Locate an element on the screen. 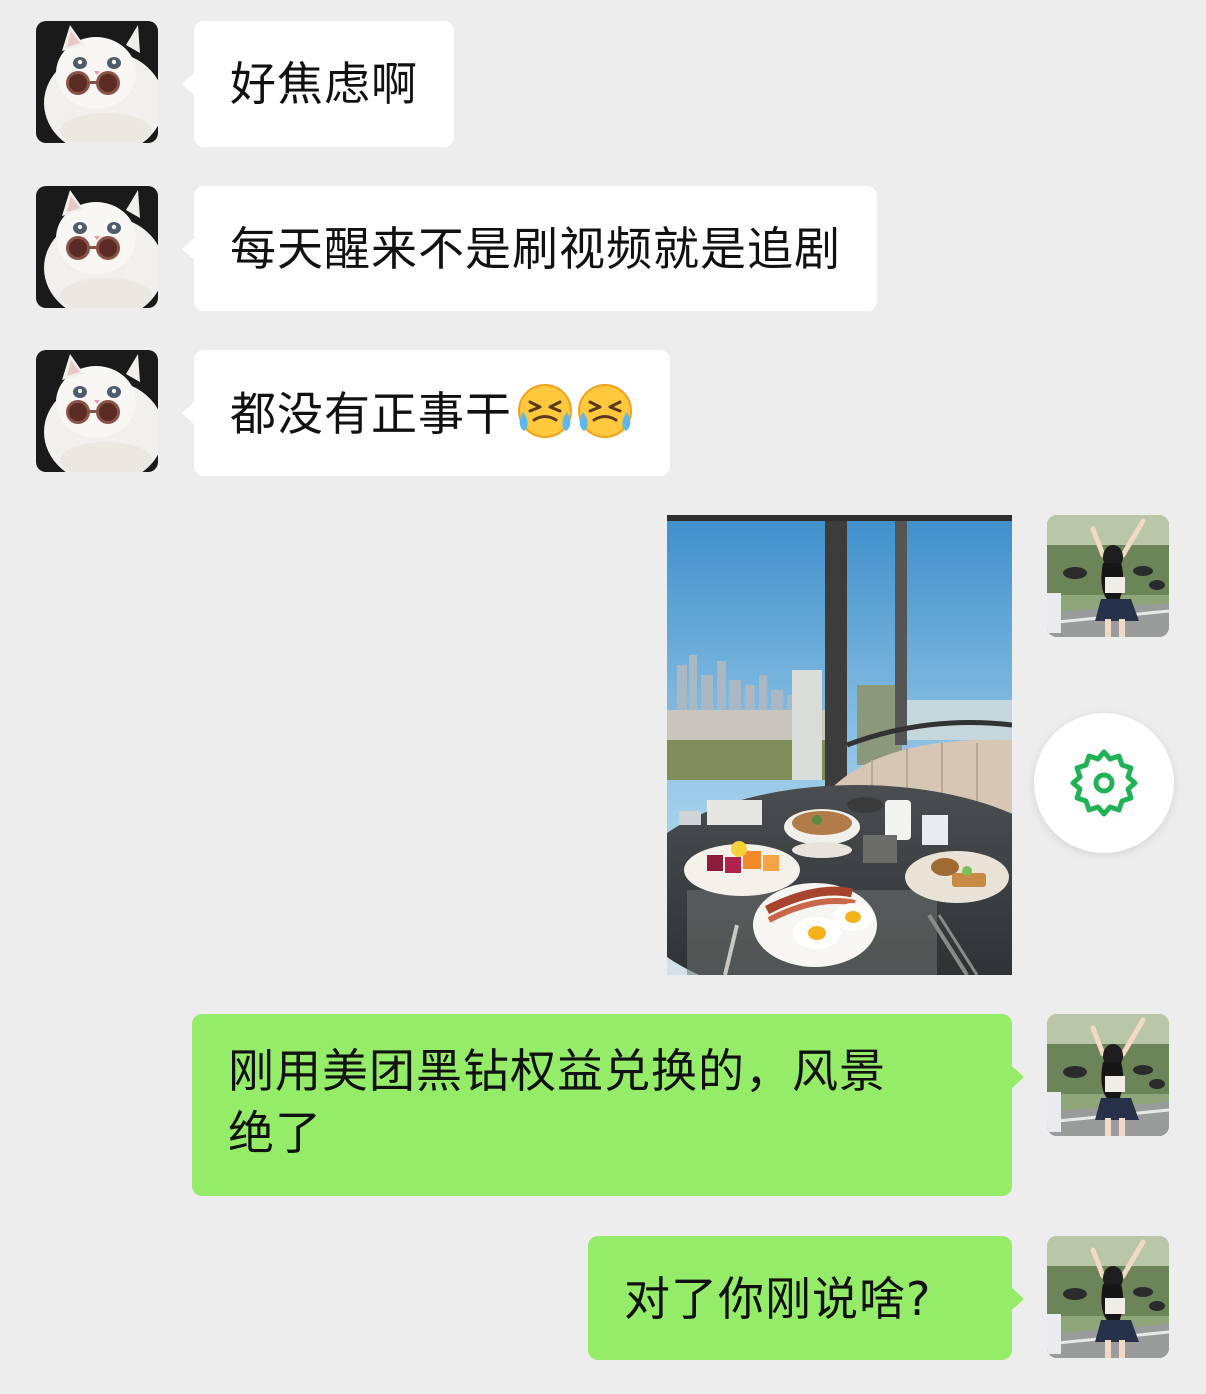 This screenshot has width=1206, height=1394. outgoing-message-bubble: 对了你刚说啥? is located at coordinates (800, 1298).